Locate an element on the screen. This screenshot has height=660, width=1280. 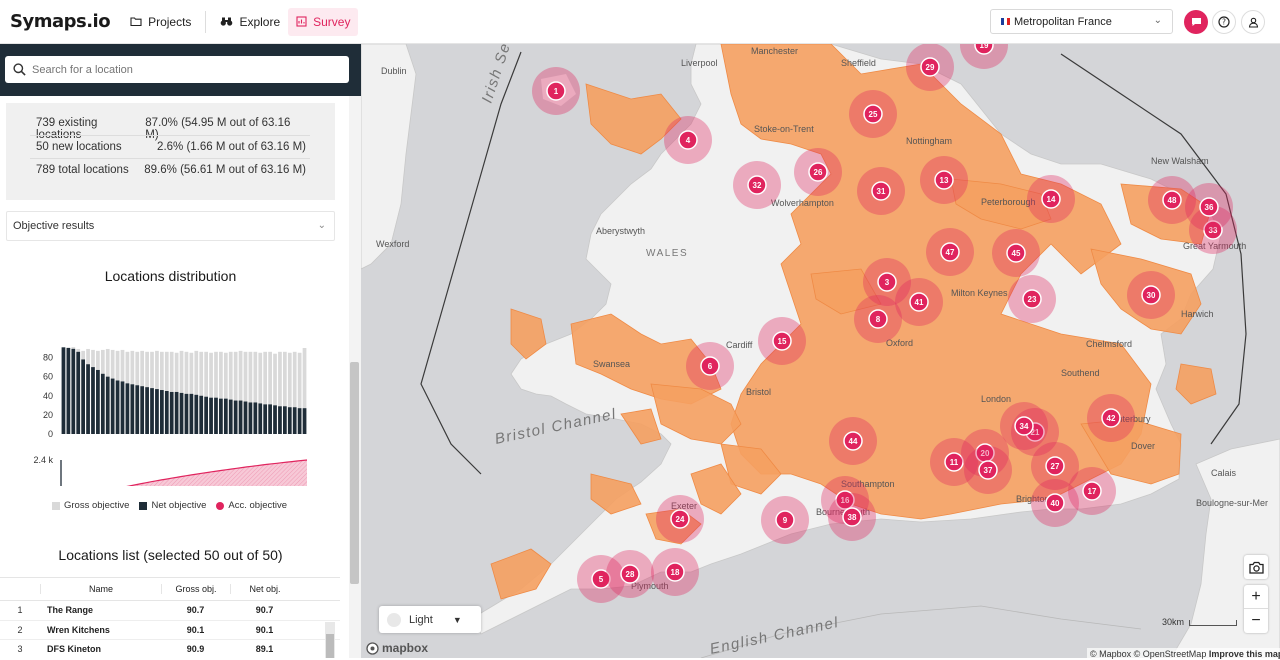
legend-gross: Gross objective is located at coordinates (90, 505).